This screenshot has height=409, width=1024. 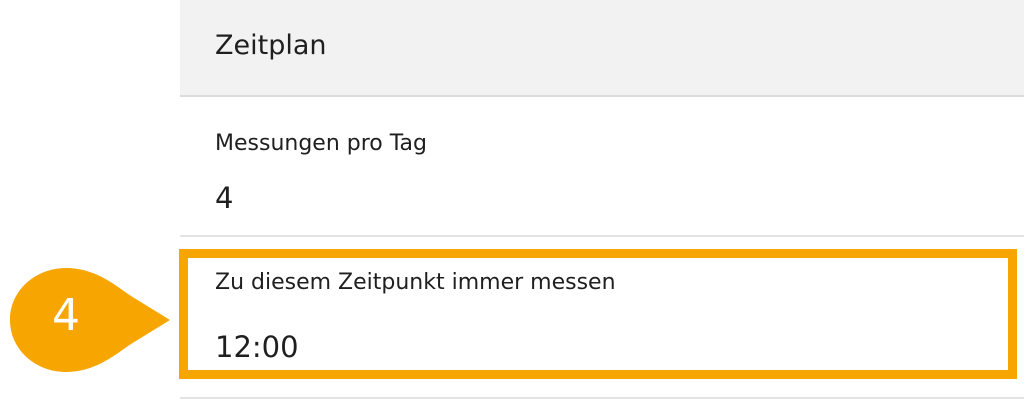 I want to click on measurements-per-day-value: 4, so click(x=224, y=198).